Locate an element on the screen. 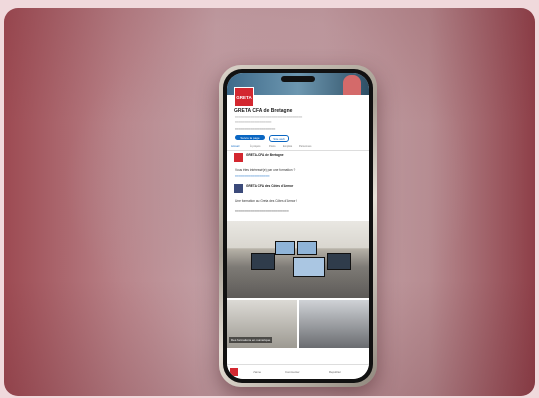  phone-notch is located at coordinates (298, 79).